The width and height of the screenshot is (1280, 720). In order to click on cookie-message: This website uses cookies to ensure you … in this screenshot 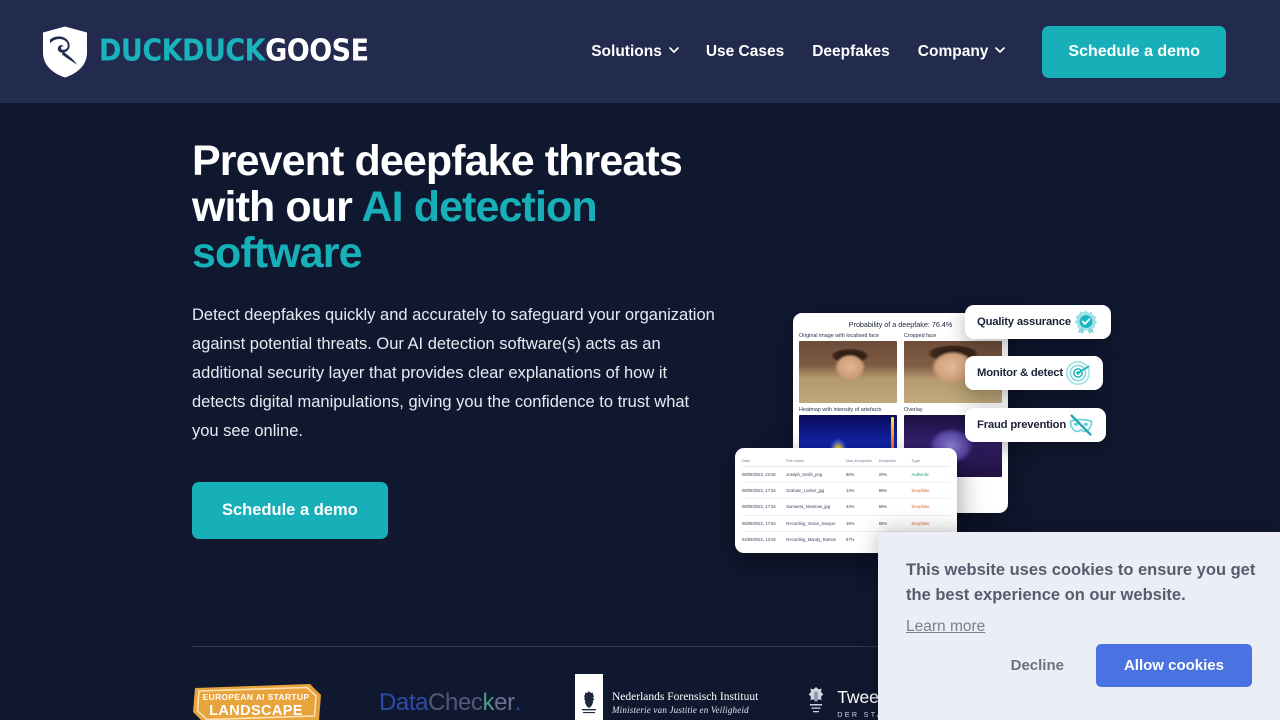, I will do `click(1081, 582)`.